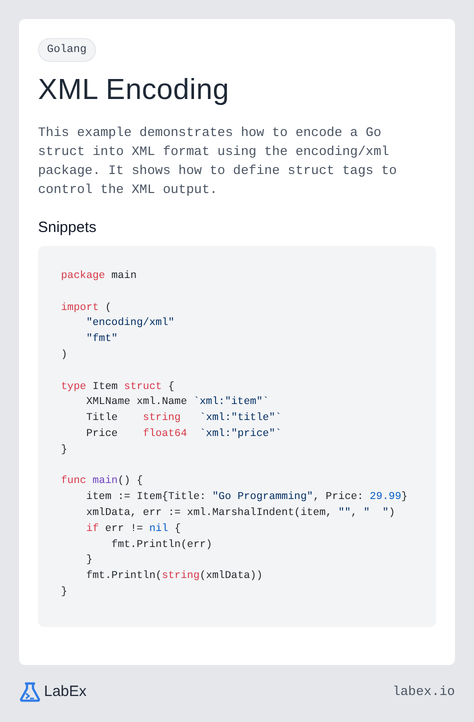 This screenshot has height=722, width=474. Describe the element at coordinates (240, 513) in the screenshot. I see `code-line: xmlData, err := xml.MarshalIndent(item, "", " ")` at that location.